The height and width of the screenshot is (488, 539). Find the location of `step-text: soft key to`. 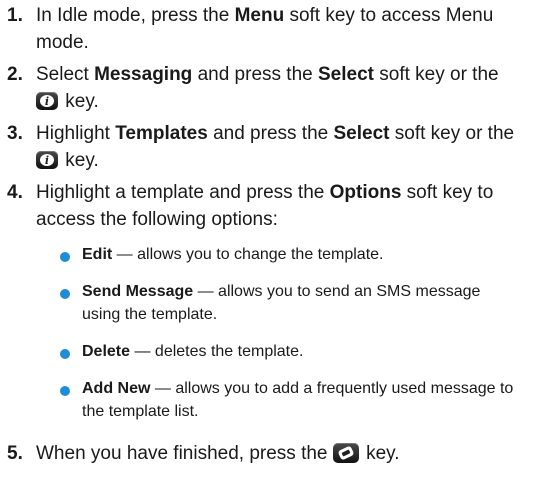

step-text: soft key to is located at coordinates (447, 192).